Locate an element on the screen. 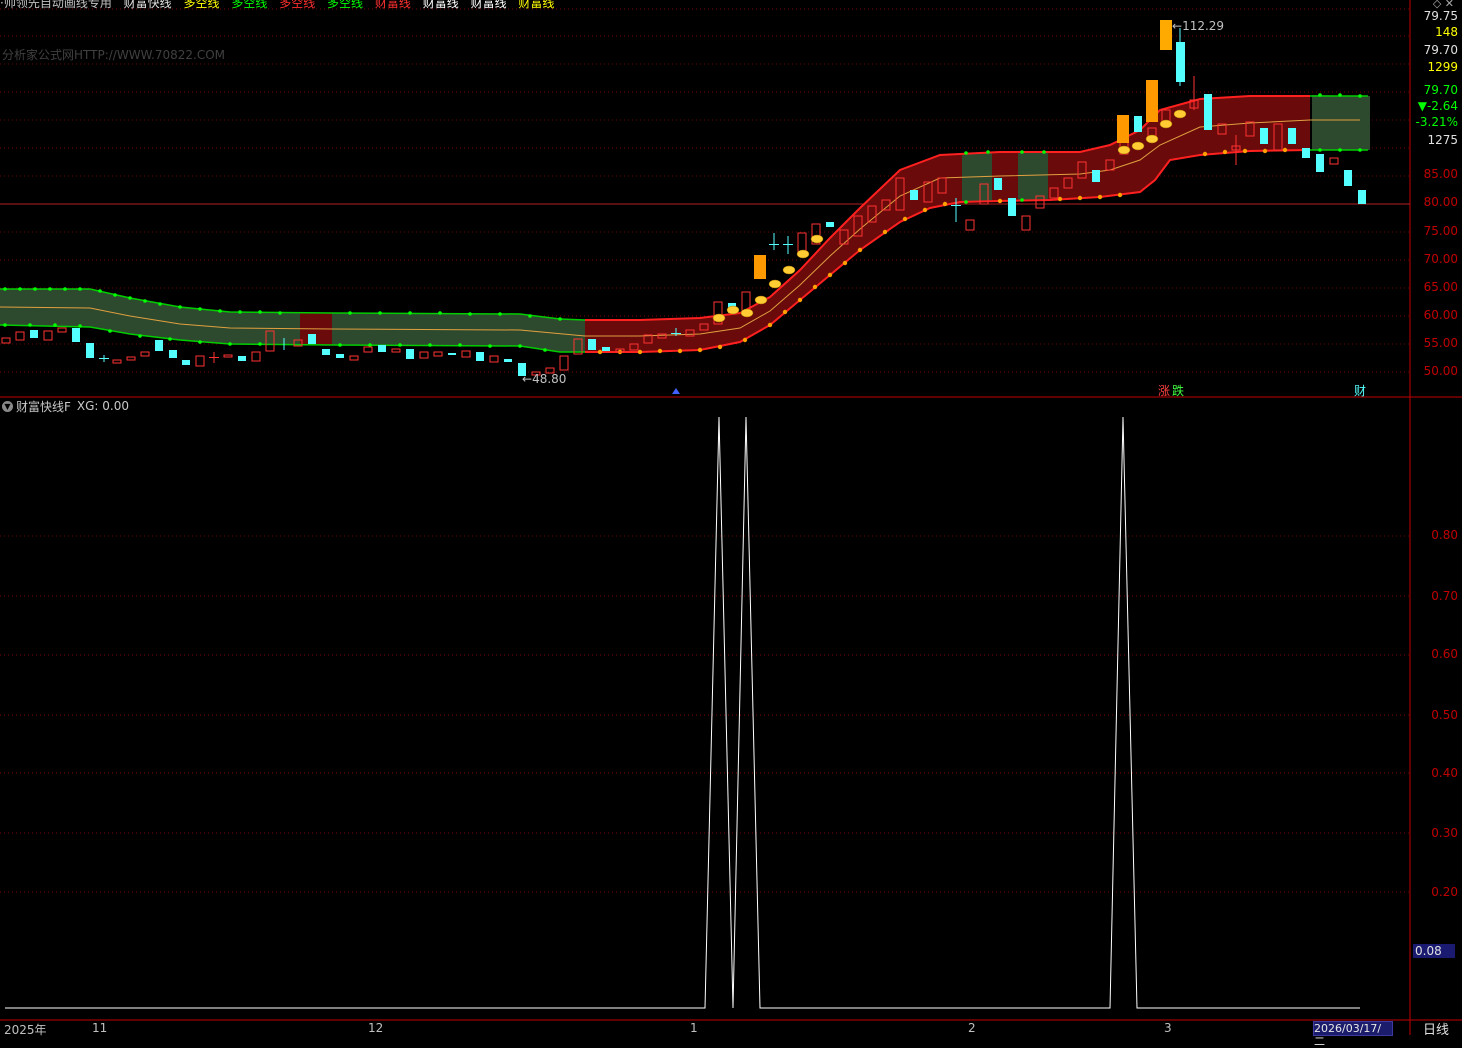 The height and width of the screenshot is (1048, 1462). info-v5: 79.70 is located at coordinates (1440, 90).